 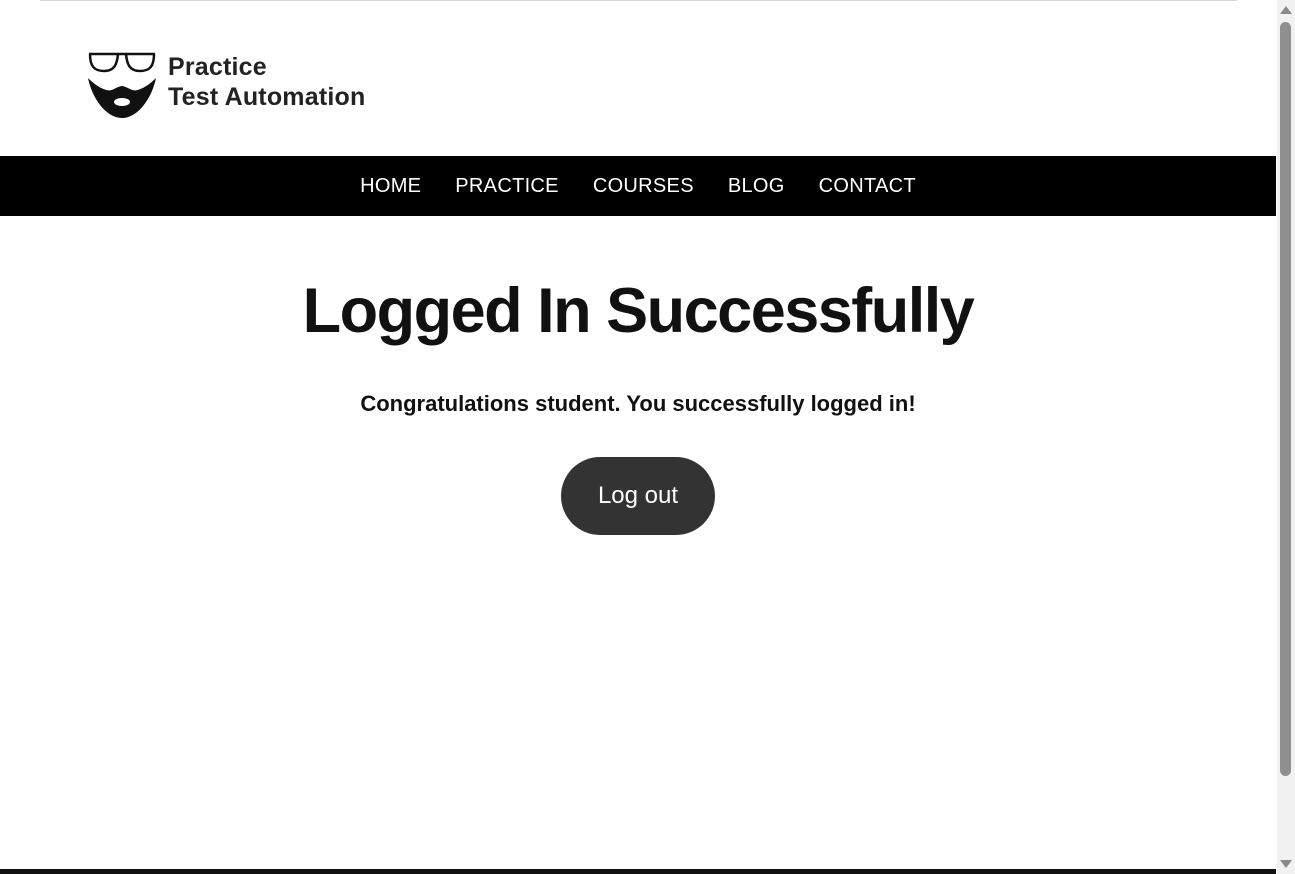 I want to click on nav-item-home: HOME, so click(x=390, y=186).